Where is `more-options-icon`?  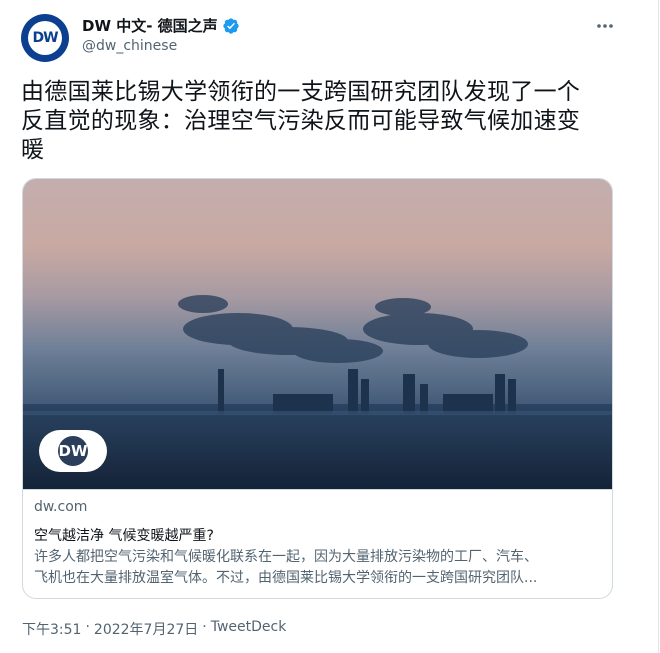 more-options-icon is located at coordinates (605, 26).